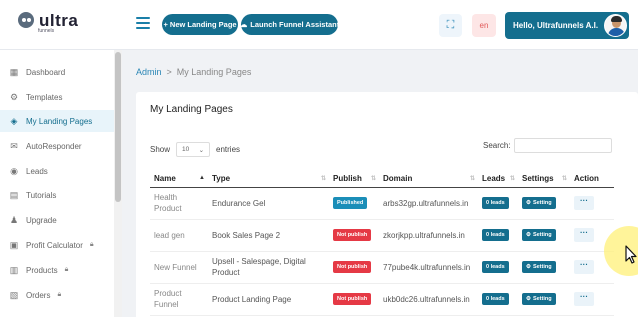  What do you see at coordinates (37, 171) in the screenshot?
I see `sidebar-item-label: Leads` at bounding box center [37, 171].